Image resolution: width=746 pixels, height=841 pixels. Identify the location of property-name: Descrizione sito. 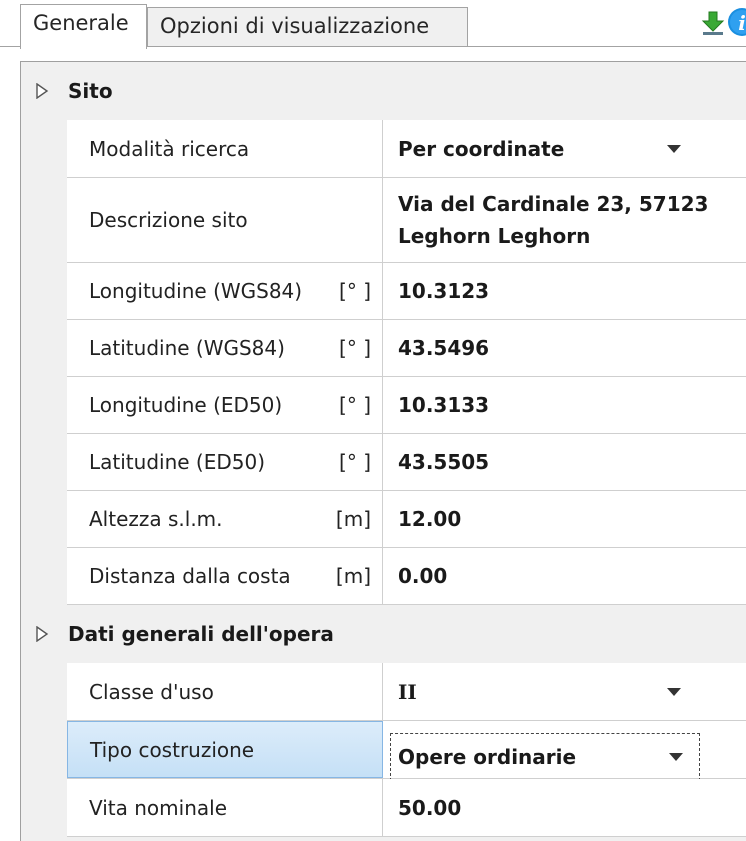
(168, 220).